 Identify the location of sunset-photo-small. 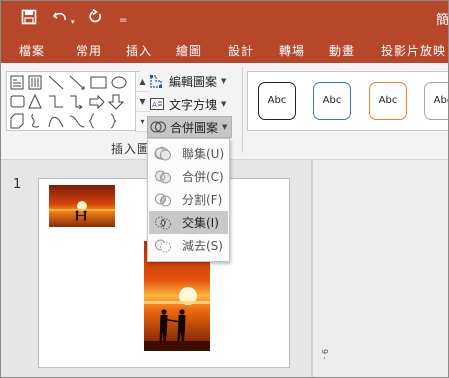
(82, 206).